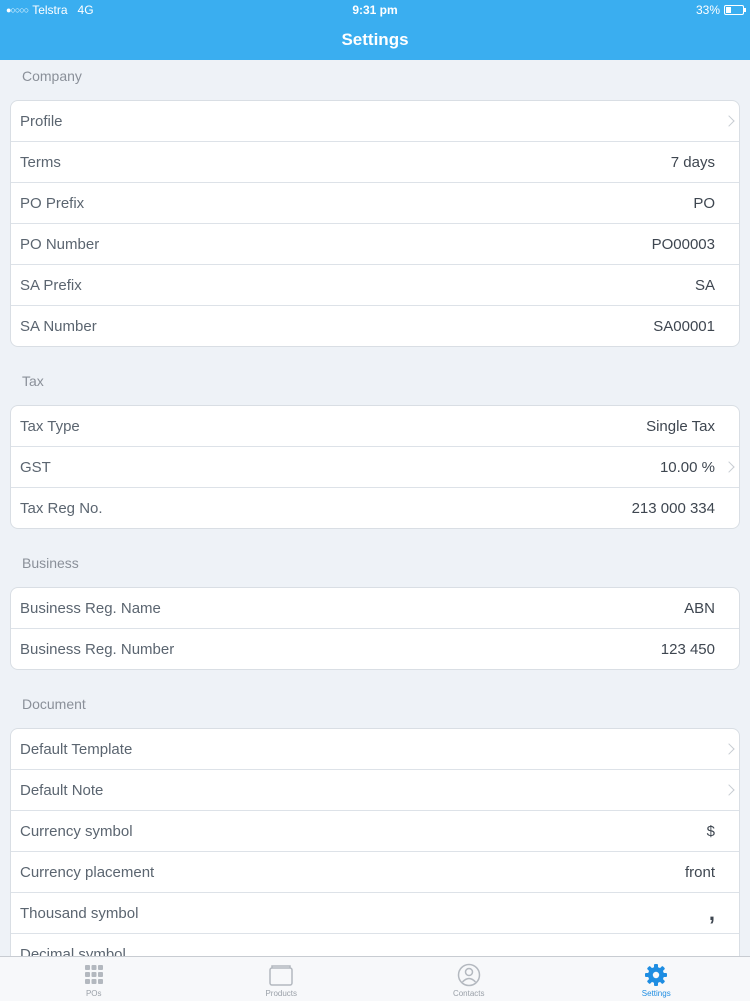  Describe the element at coordinates (700, 872) in the screenshot. I see `currency-placement-value: front` at that location.